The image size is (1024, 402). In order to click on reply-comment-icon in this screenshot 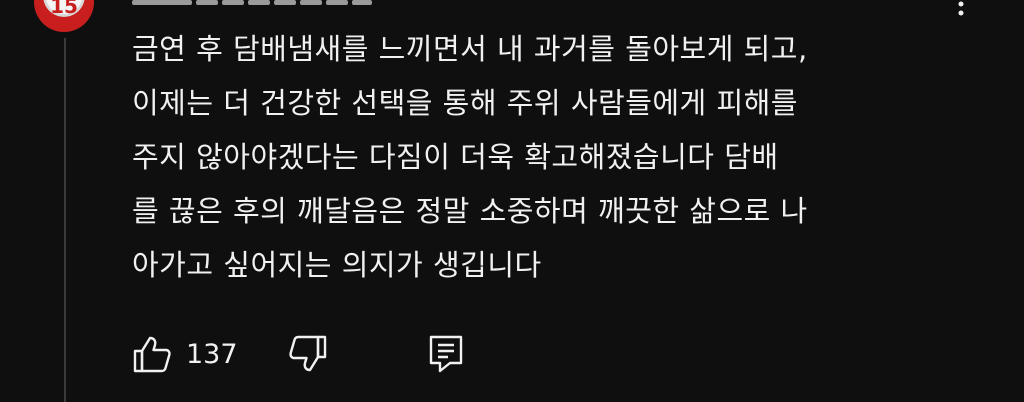, I will do `click(445, 354)`.